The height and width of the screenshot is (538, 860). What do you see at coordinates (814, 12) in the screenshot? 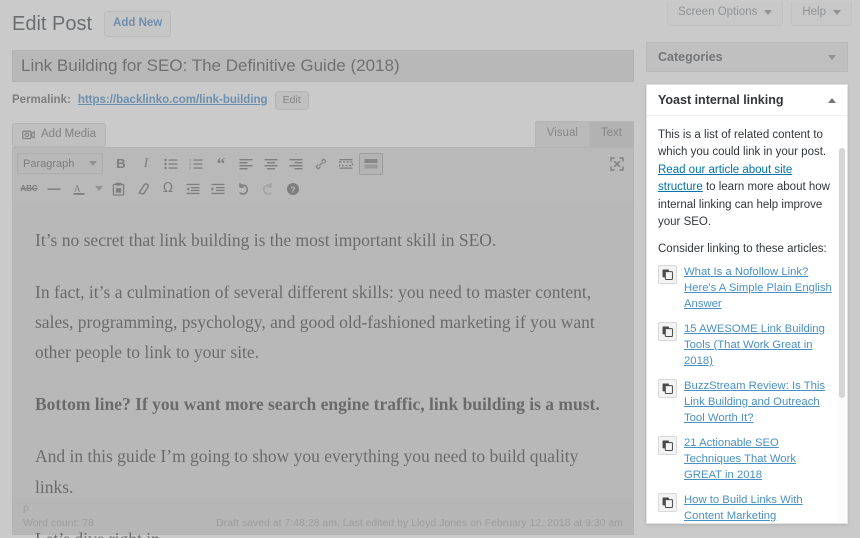
I see `help-label: Help` at bounding box center [814, 12].